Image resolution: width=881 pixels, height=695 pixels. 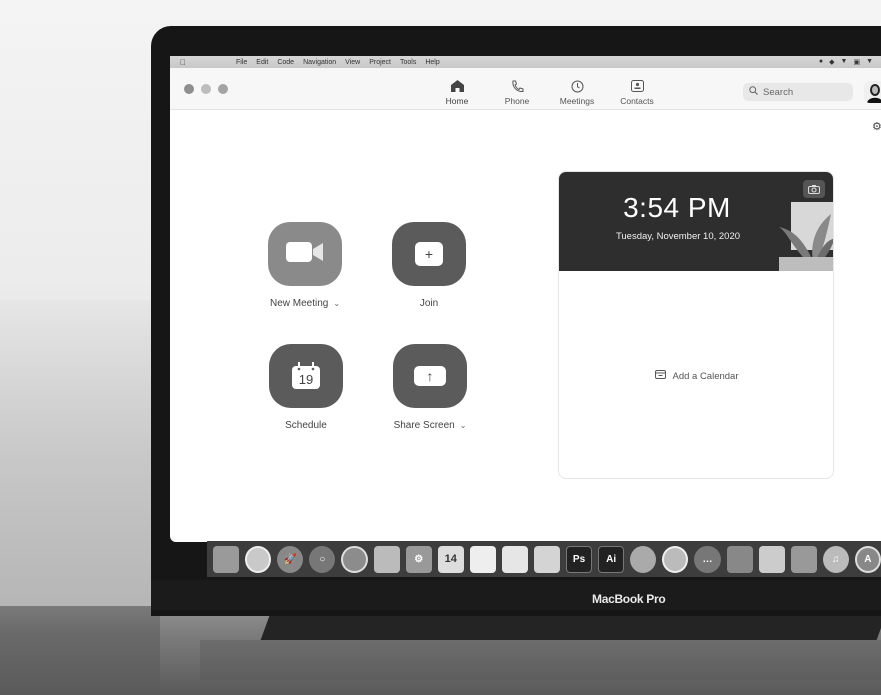 I want to click on preview-icon, so click(x=386, y=559).